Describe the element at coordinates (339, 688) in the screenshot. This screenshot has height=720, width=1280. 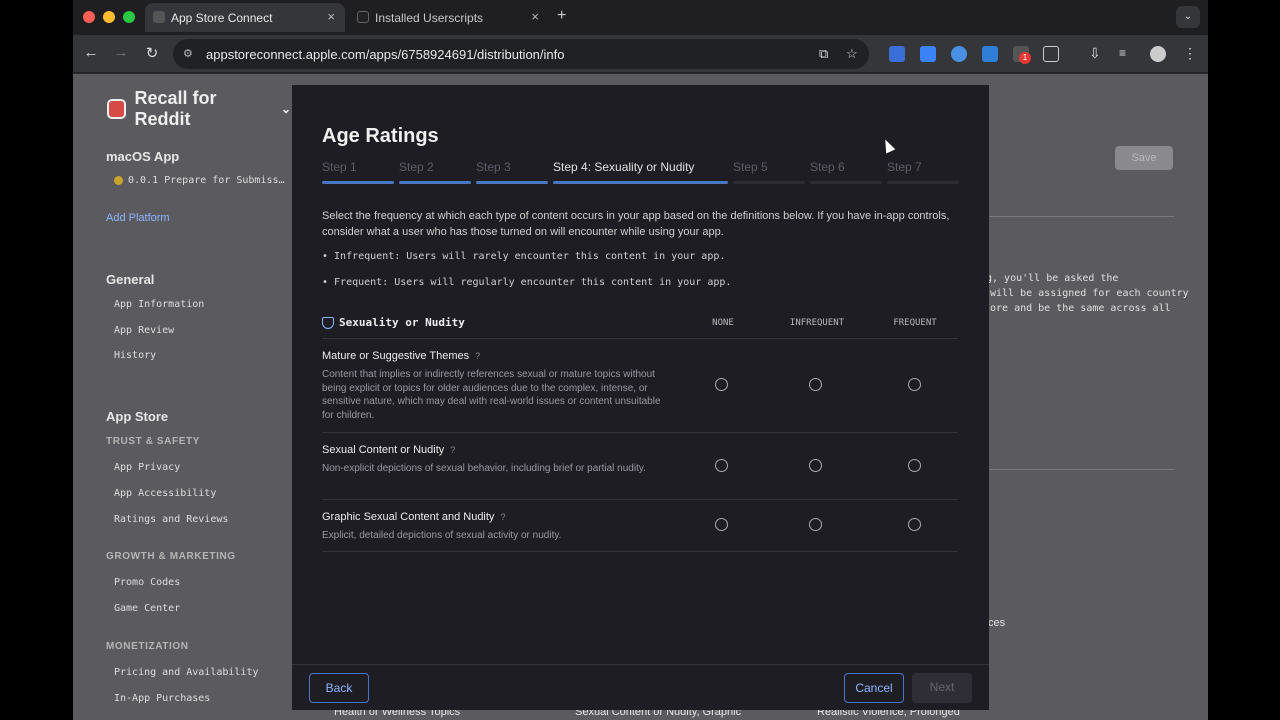
I see `back-button: Back` at that location.